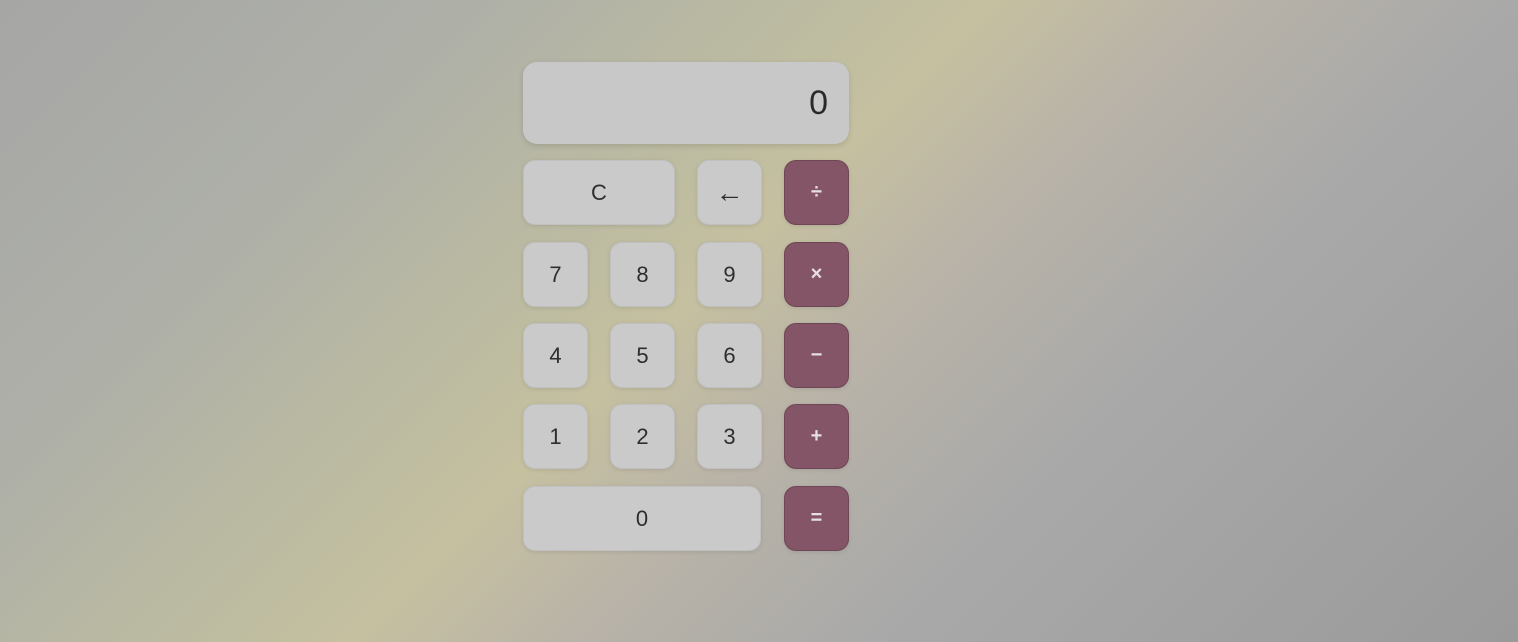  I want to click on multiply-button: ×, so click(816, 274).